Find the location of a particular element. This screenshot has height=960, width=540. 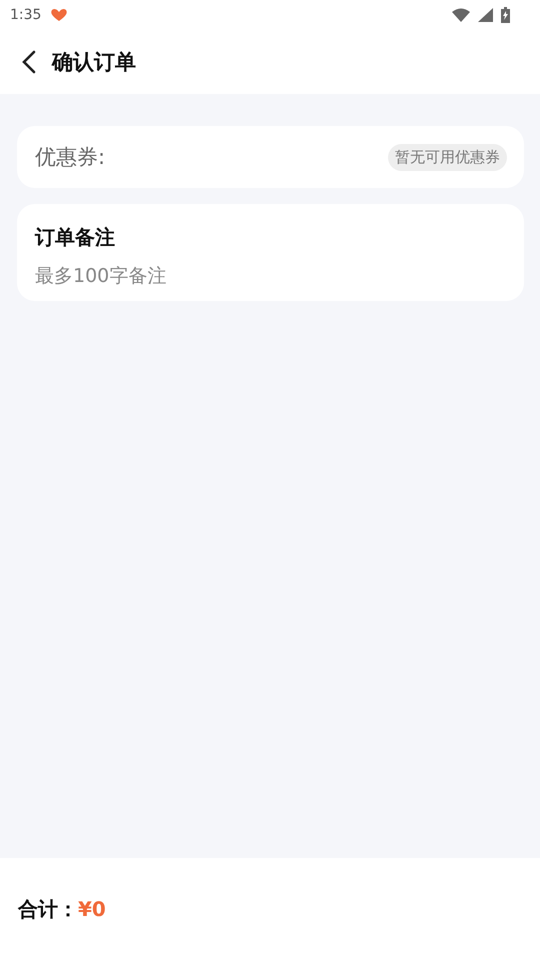

coupon-card: 优惠券: 暂无可用优惠券 is located at coordinates (270, 157).